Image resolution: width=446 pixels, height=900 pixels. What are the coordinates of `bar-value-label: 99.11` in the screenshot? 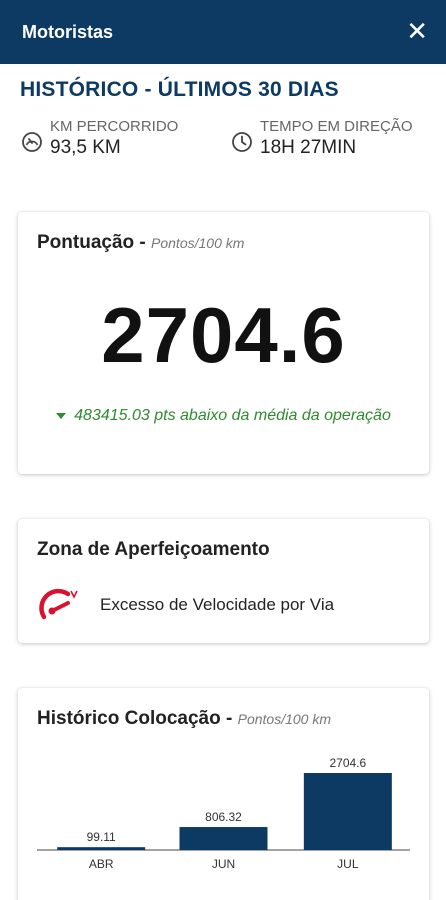 It's located at (101, 837).